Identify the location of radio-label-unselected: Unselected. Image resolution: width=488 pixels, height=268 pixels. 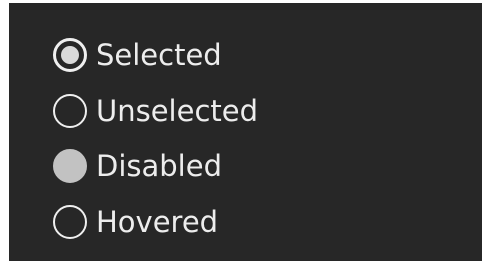
(177, 111).